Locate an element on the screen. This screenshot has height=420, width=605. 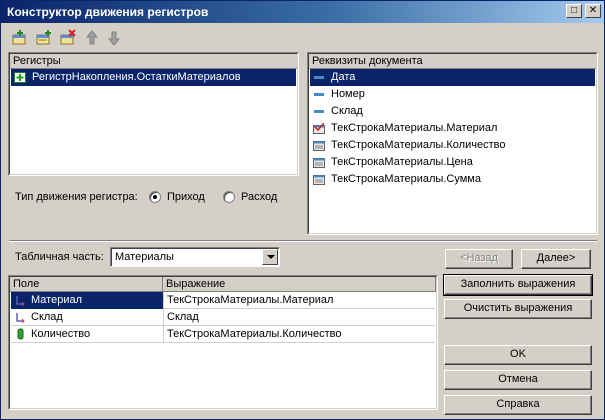
attribute-item: ТекСтрокаМатериалы.Материал is located at coordinates (452, 128).